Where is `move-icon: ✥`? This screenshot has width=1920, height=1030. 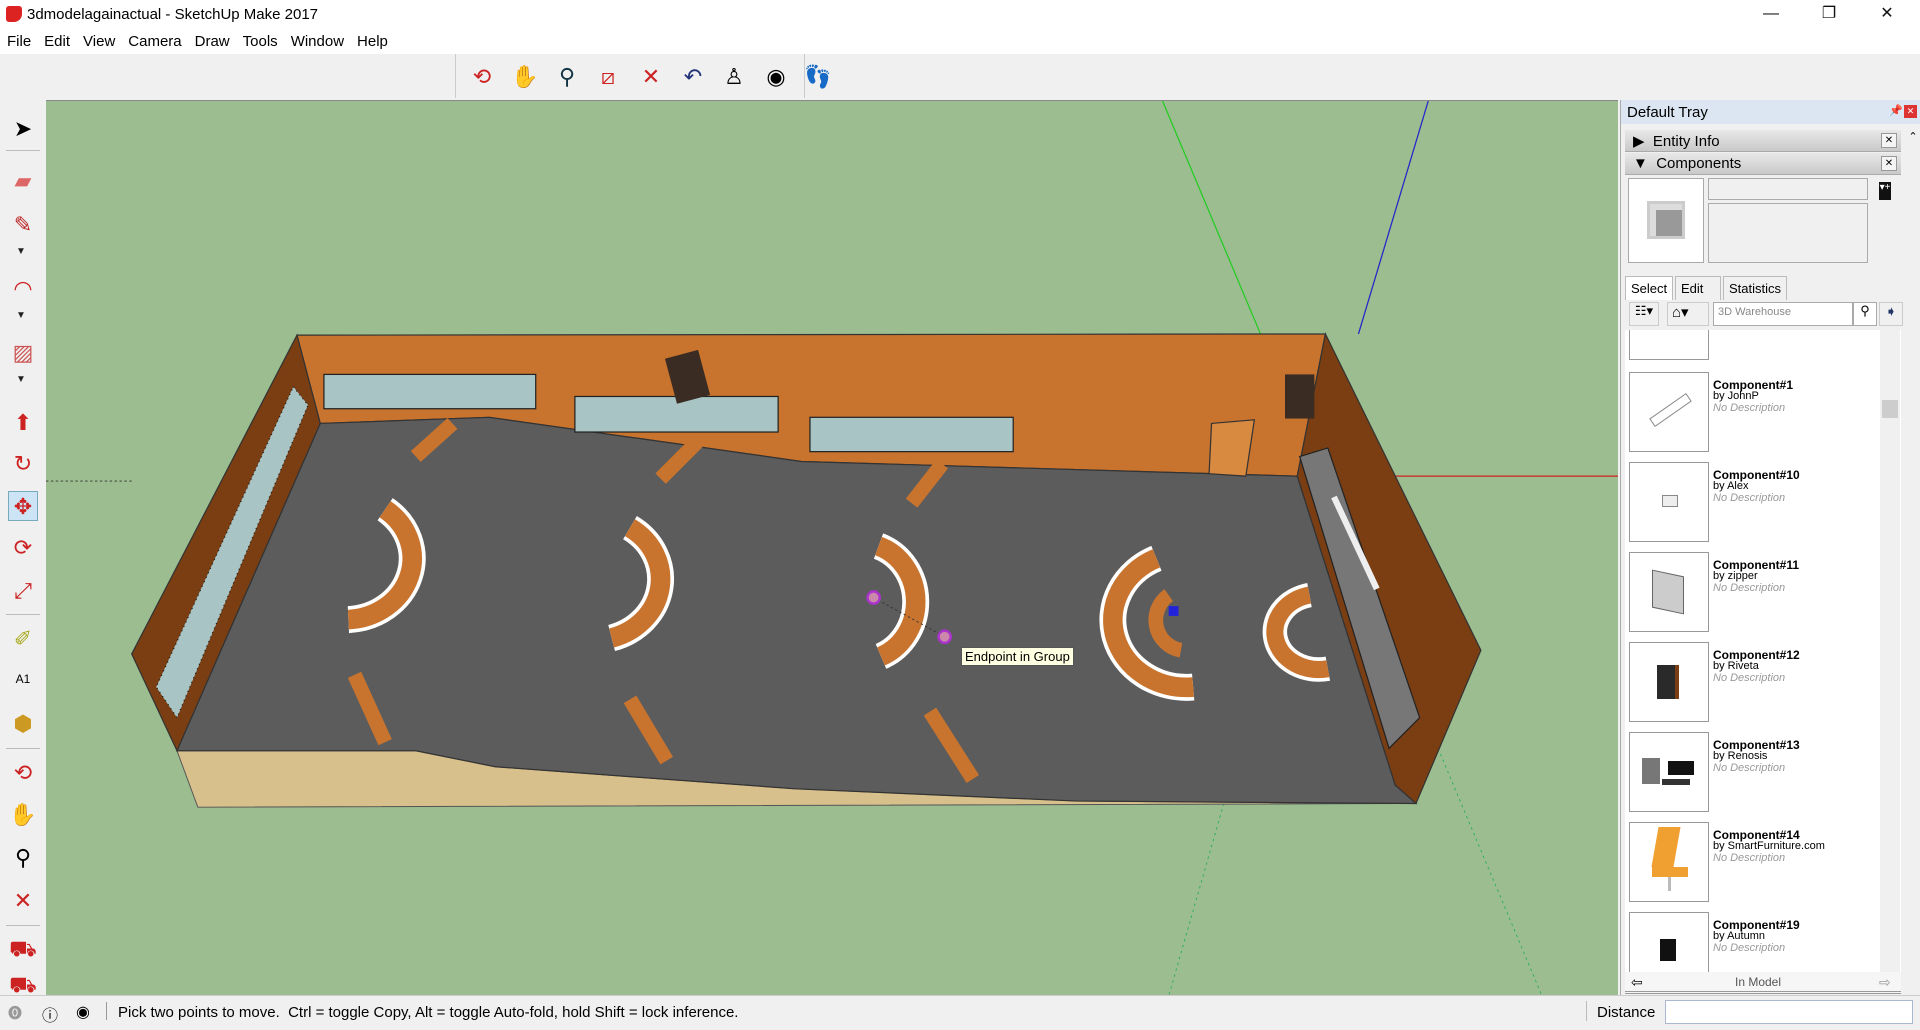
move-icon: ✥ is located at coordinates (23, 506).